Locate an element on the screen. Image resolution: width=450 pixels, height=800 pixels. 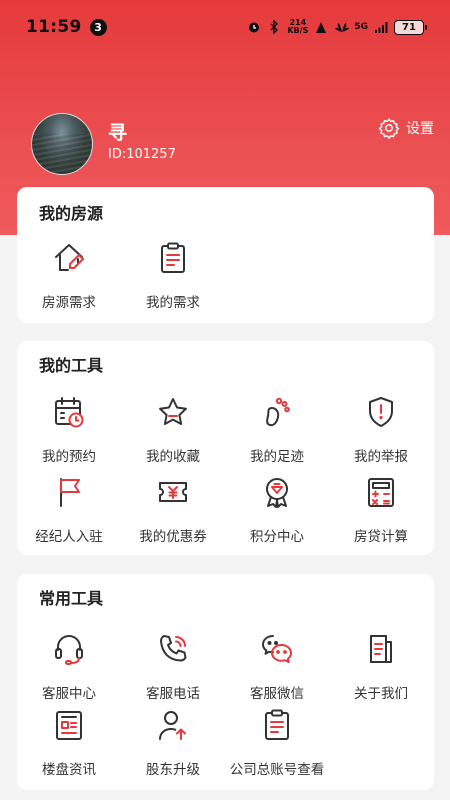
battery-indicator: 71 is located at coordinates (410, 27).